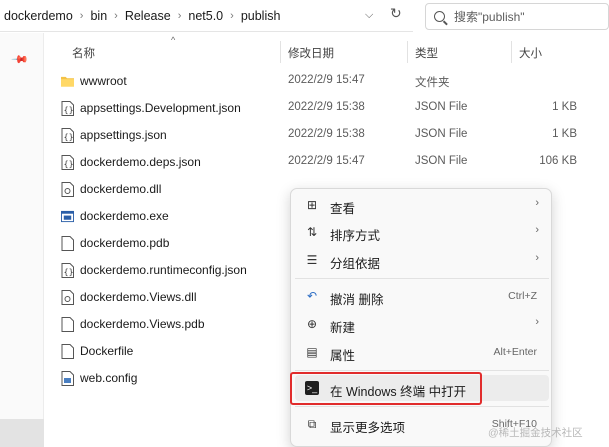 This screenshot has width=609, height=447. Describe the element at coordinates (530, 53) in the screenshot. I see `column-size: 大小` at that location.